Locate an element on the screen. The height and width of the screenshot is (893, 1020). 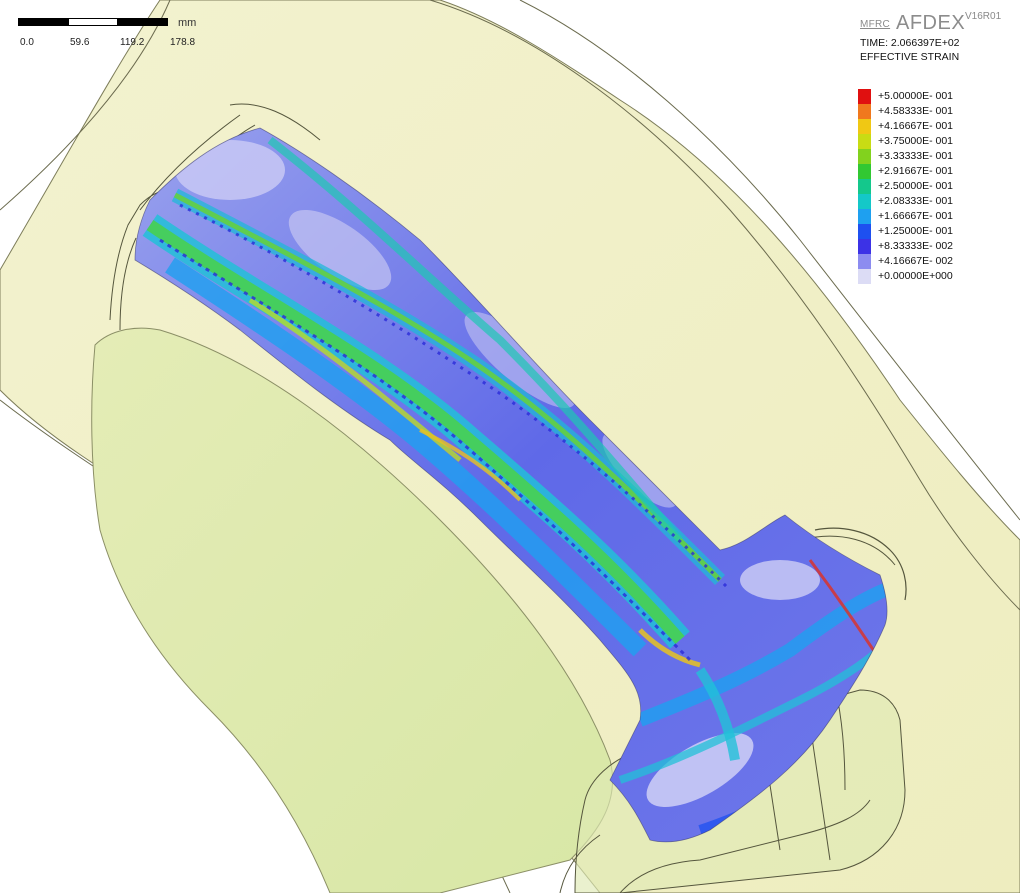
legend-label: +4.16667E- 002 is located at coordinates (916, 261).